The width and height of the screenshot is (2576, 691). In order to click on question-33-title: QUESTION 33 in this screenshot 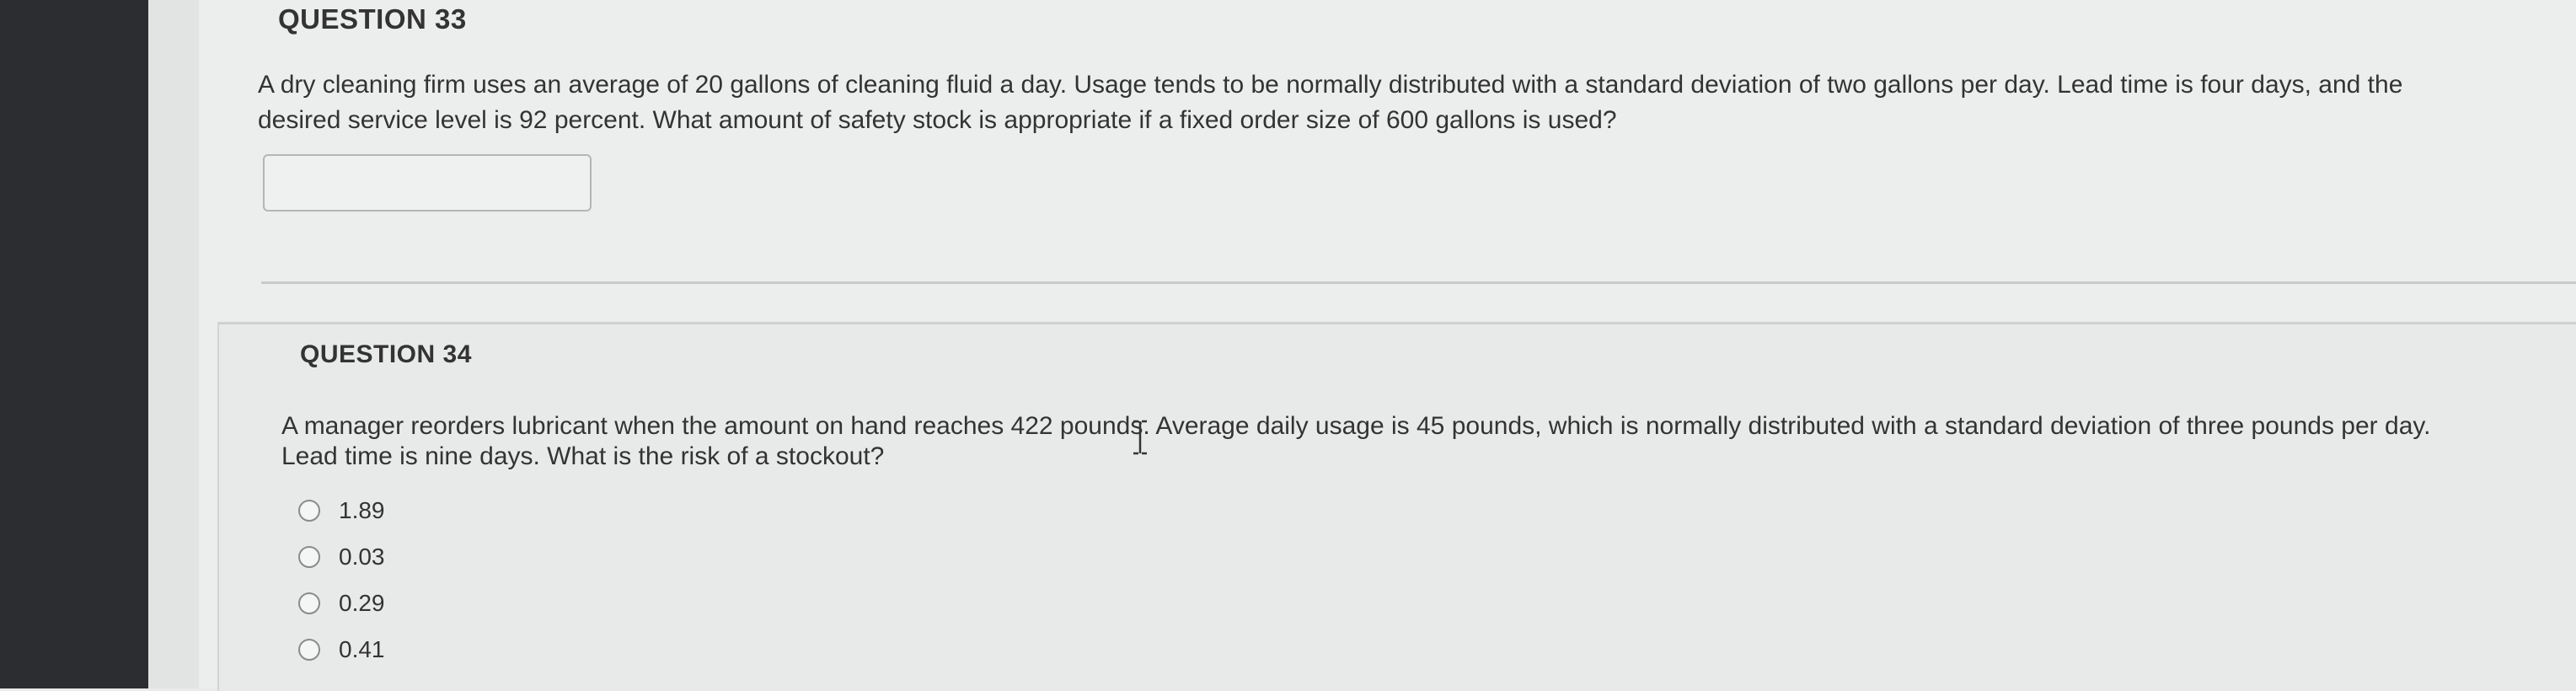, I will do `click(372, 19)`.